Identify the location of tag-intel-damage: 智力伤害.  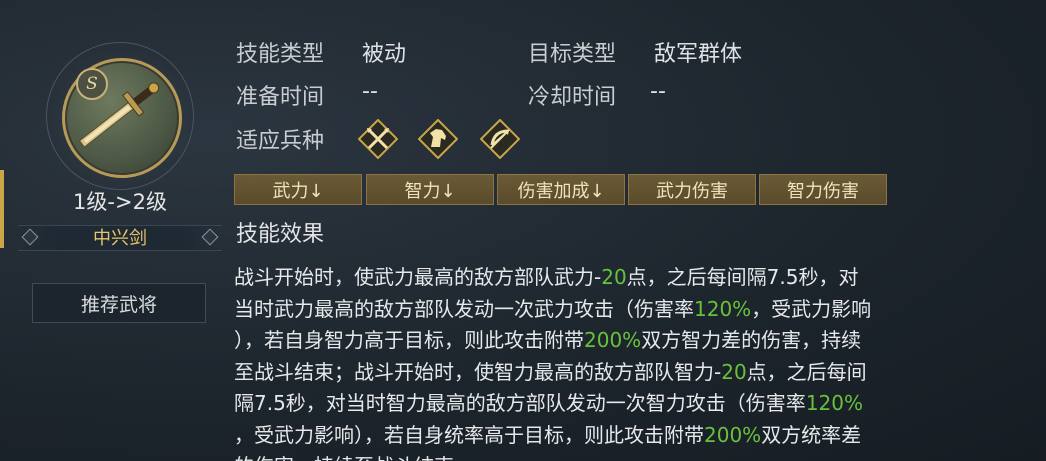
(823, 189).